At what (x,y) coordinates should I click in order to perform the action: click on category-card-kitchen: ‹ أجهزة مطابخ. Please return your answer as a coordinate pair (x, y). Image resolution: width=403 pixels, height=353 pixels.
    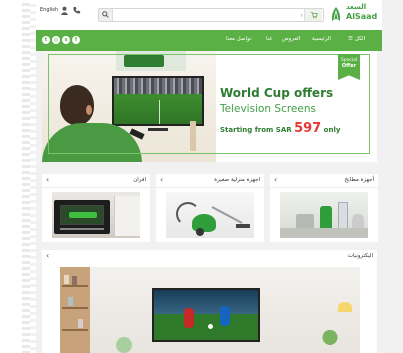
    Looking at the image, I should click on (324, 208).